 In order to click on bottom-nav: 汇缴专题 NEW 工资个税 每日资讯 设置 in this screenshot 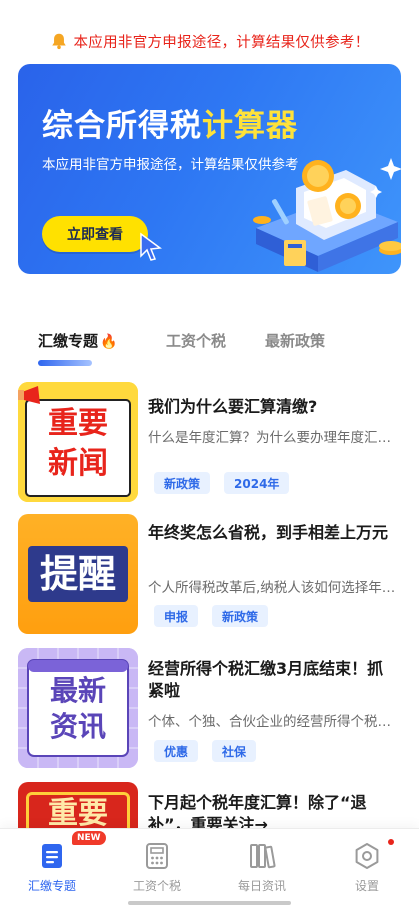, I will do `click(209, 868)`.